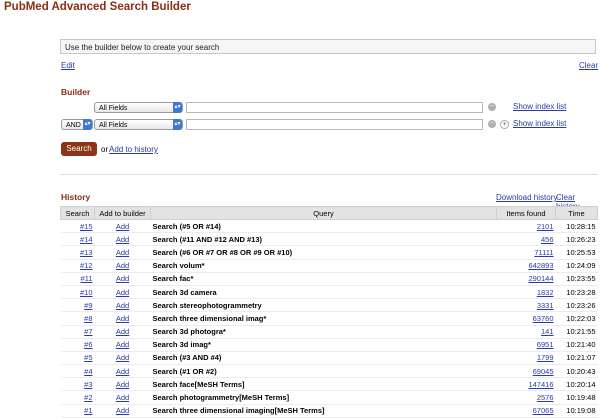 The height and width of the screenshot is (418, 600). Describe the element at coordinates (581, 345) in the screenshot. I see `history-time: 10:21:40` at that location.